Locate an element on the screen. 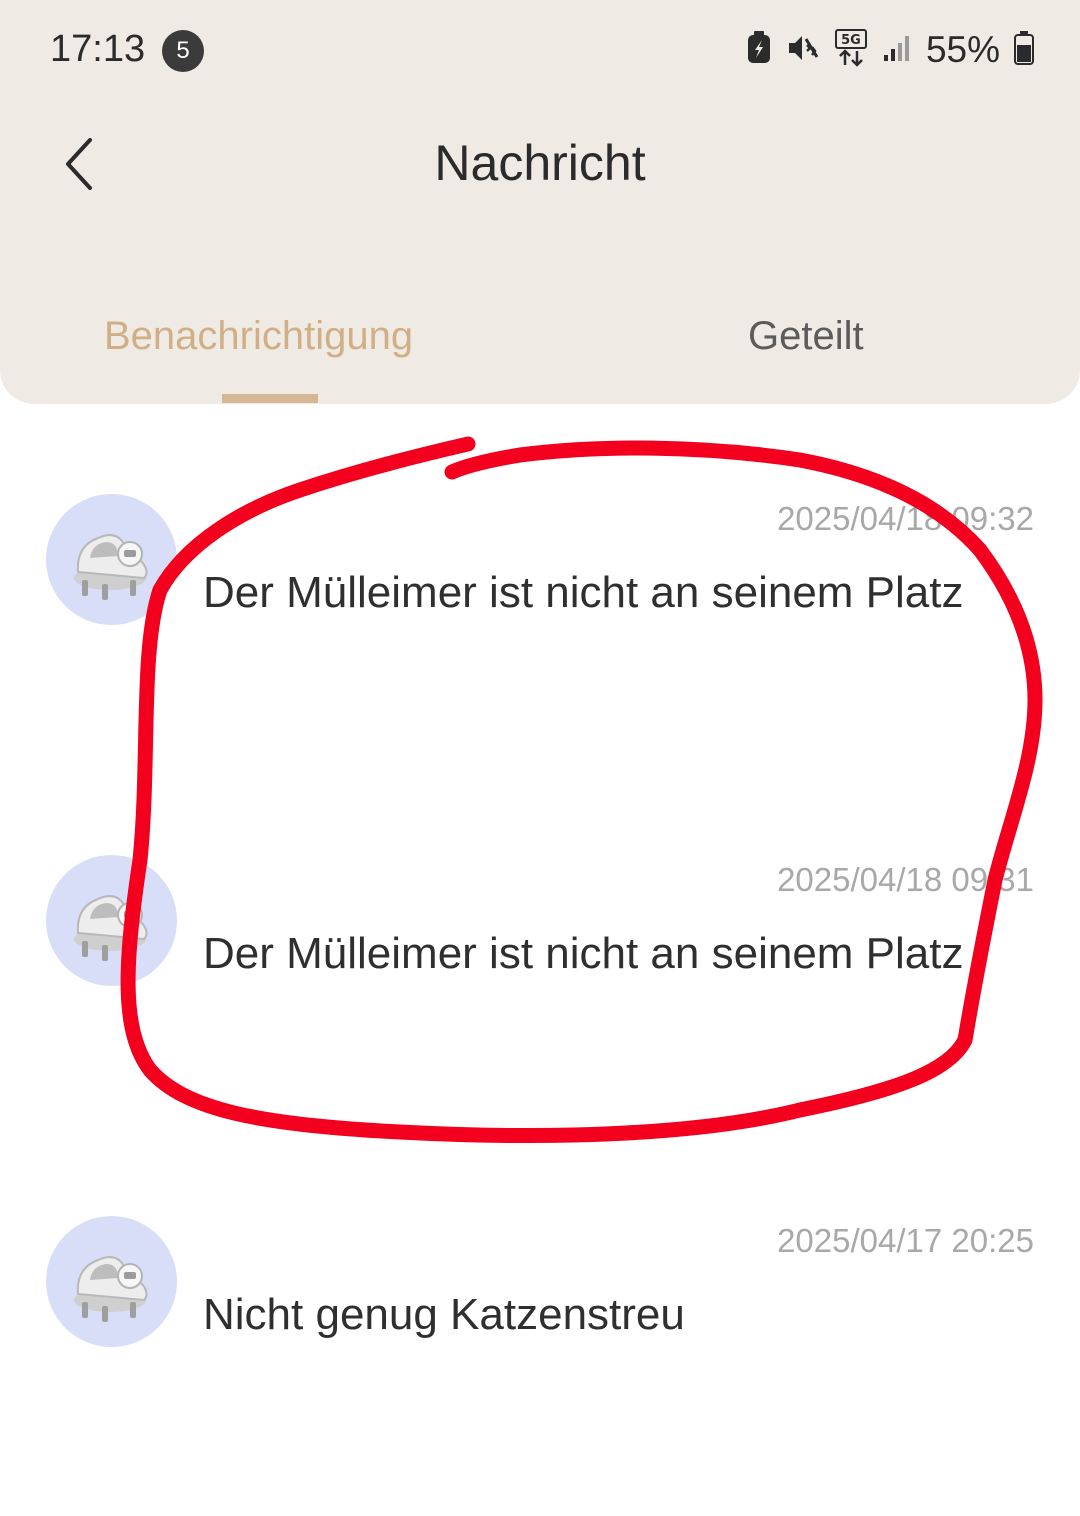 The height and width of the screenshot is (1516, 1080). active-tab-indicator is located at coordinates (270, 398).